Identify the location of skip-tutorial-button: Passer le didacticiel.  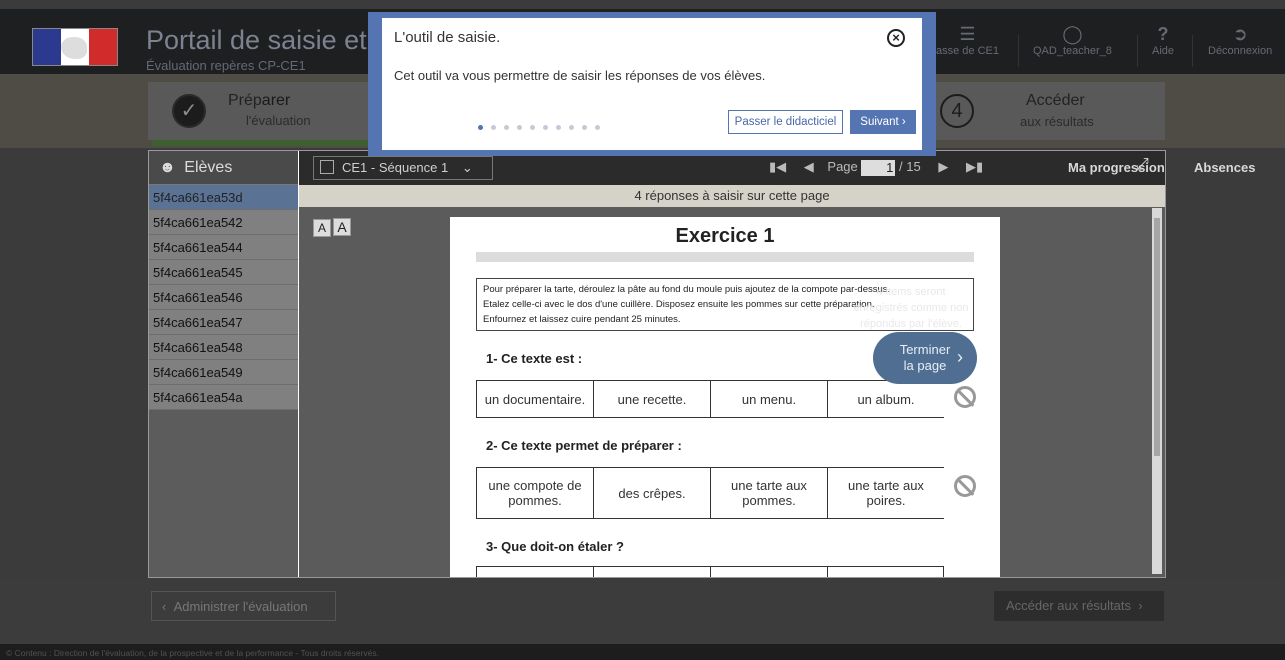
(785, 122).